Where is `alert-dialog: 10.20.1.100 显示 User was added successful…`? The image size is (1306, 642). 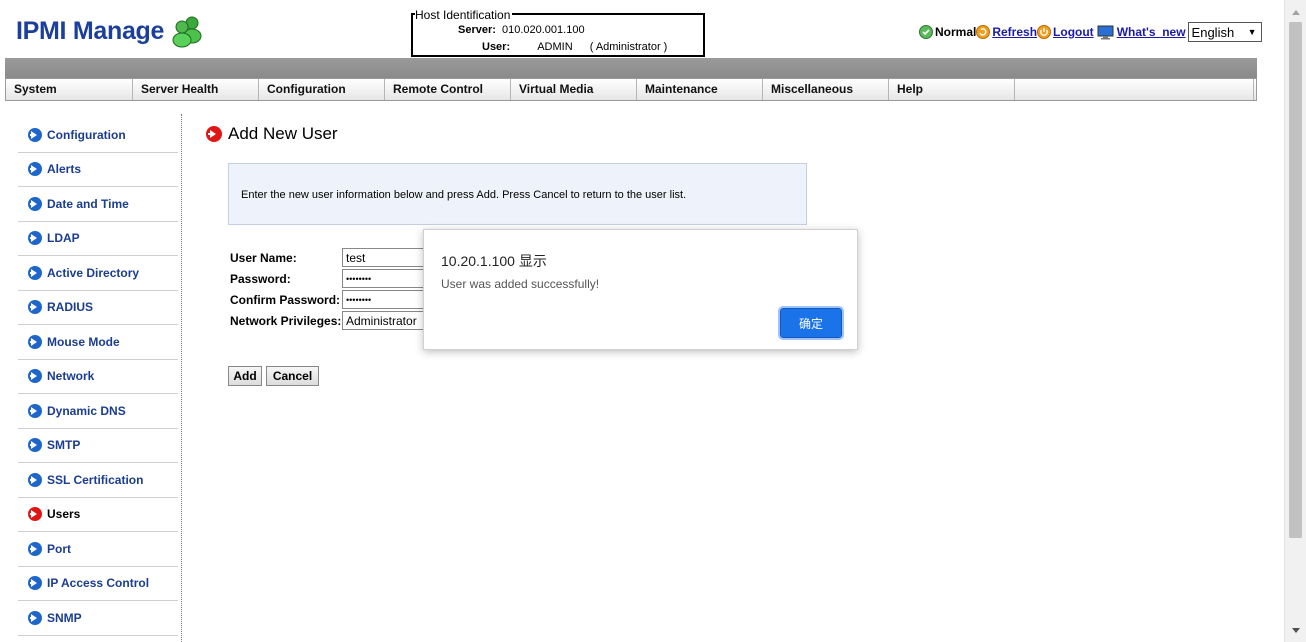 alert-dialog: 10.20.1.100 显示 User was added successful… is located at coordinates (640, 289).